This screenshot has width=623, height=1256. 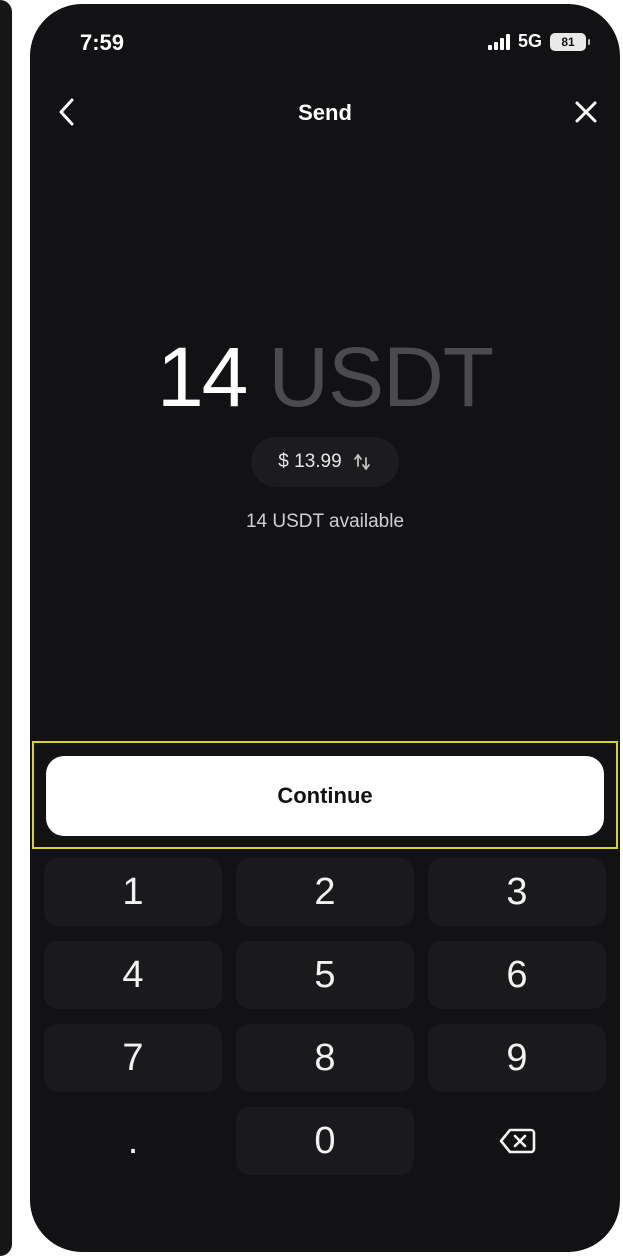 I want to click on key-1: 1, so click(x=133, y=892).